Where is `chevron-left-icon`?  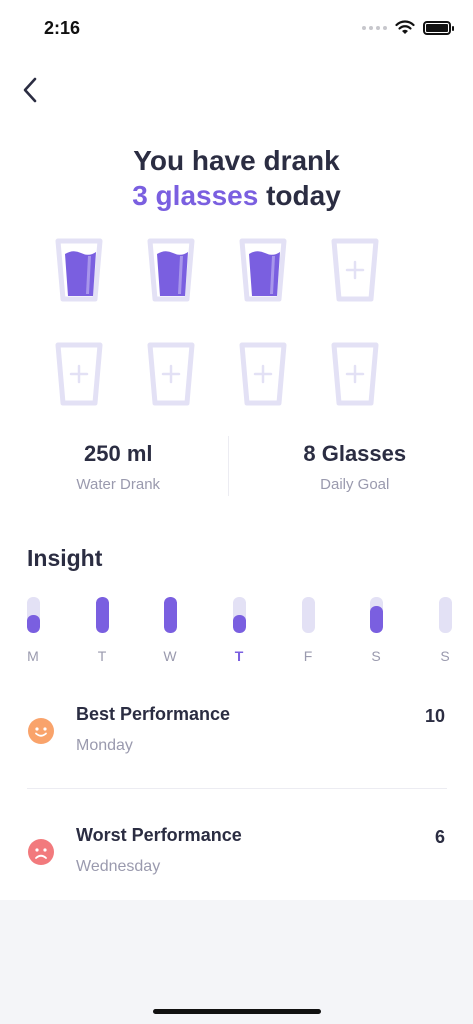
chevron-left-icon is located at coordinates (30, 90).